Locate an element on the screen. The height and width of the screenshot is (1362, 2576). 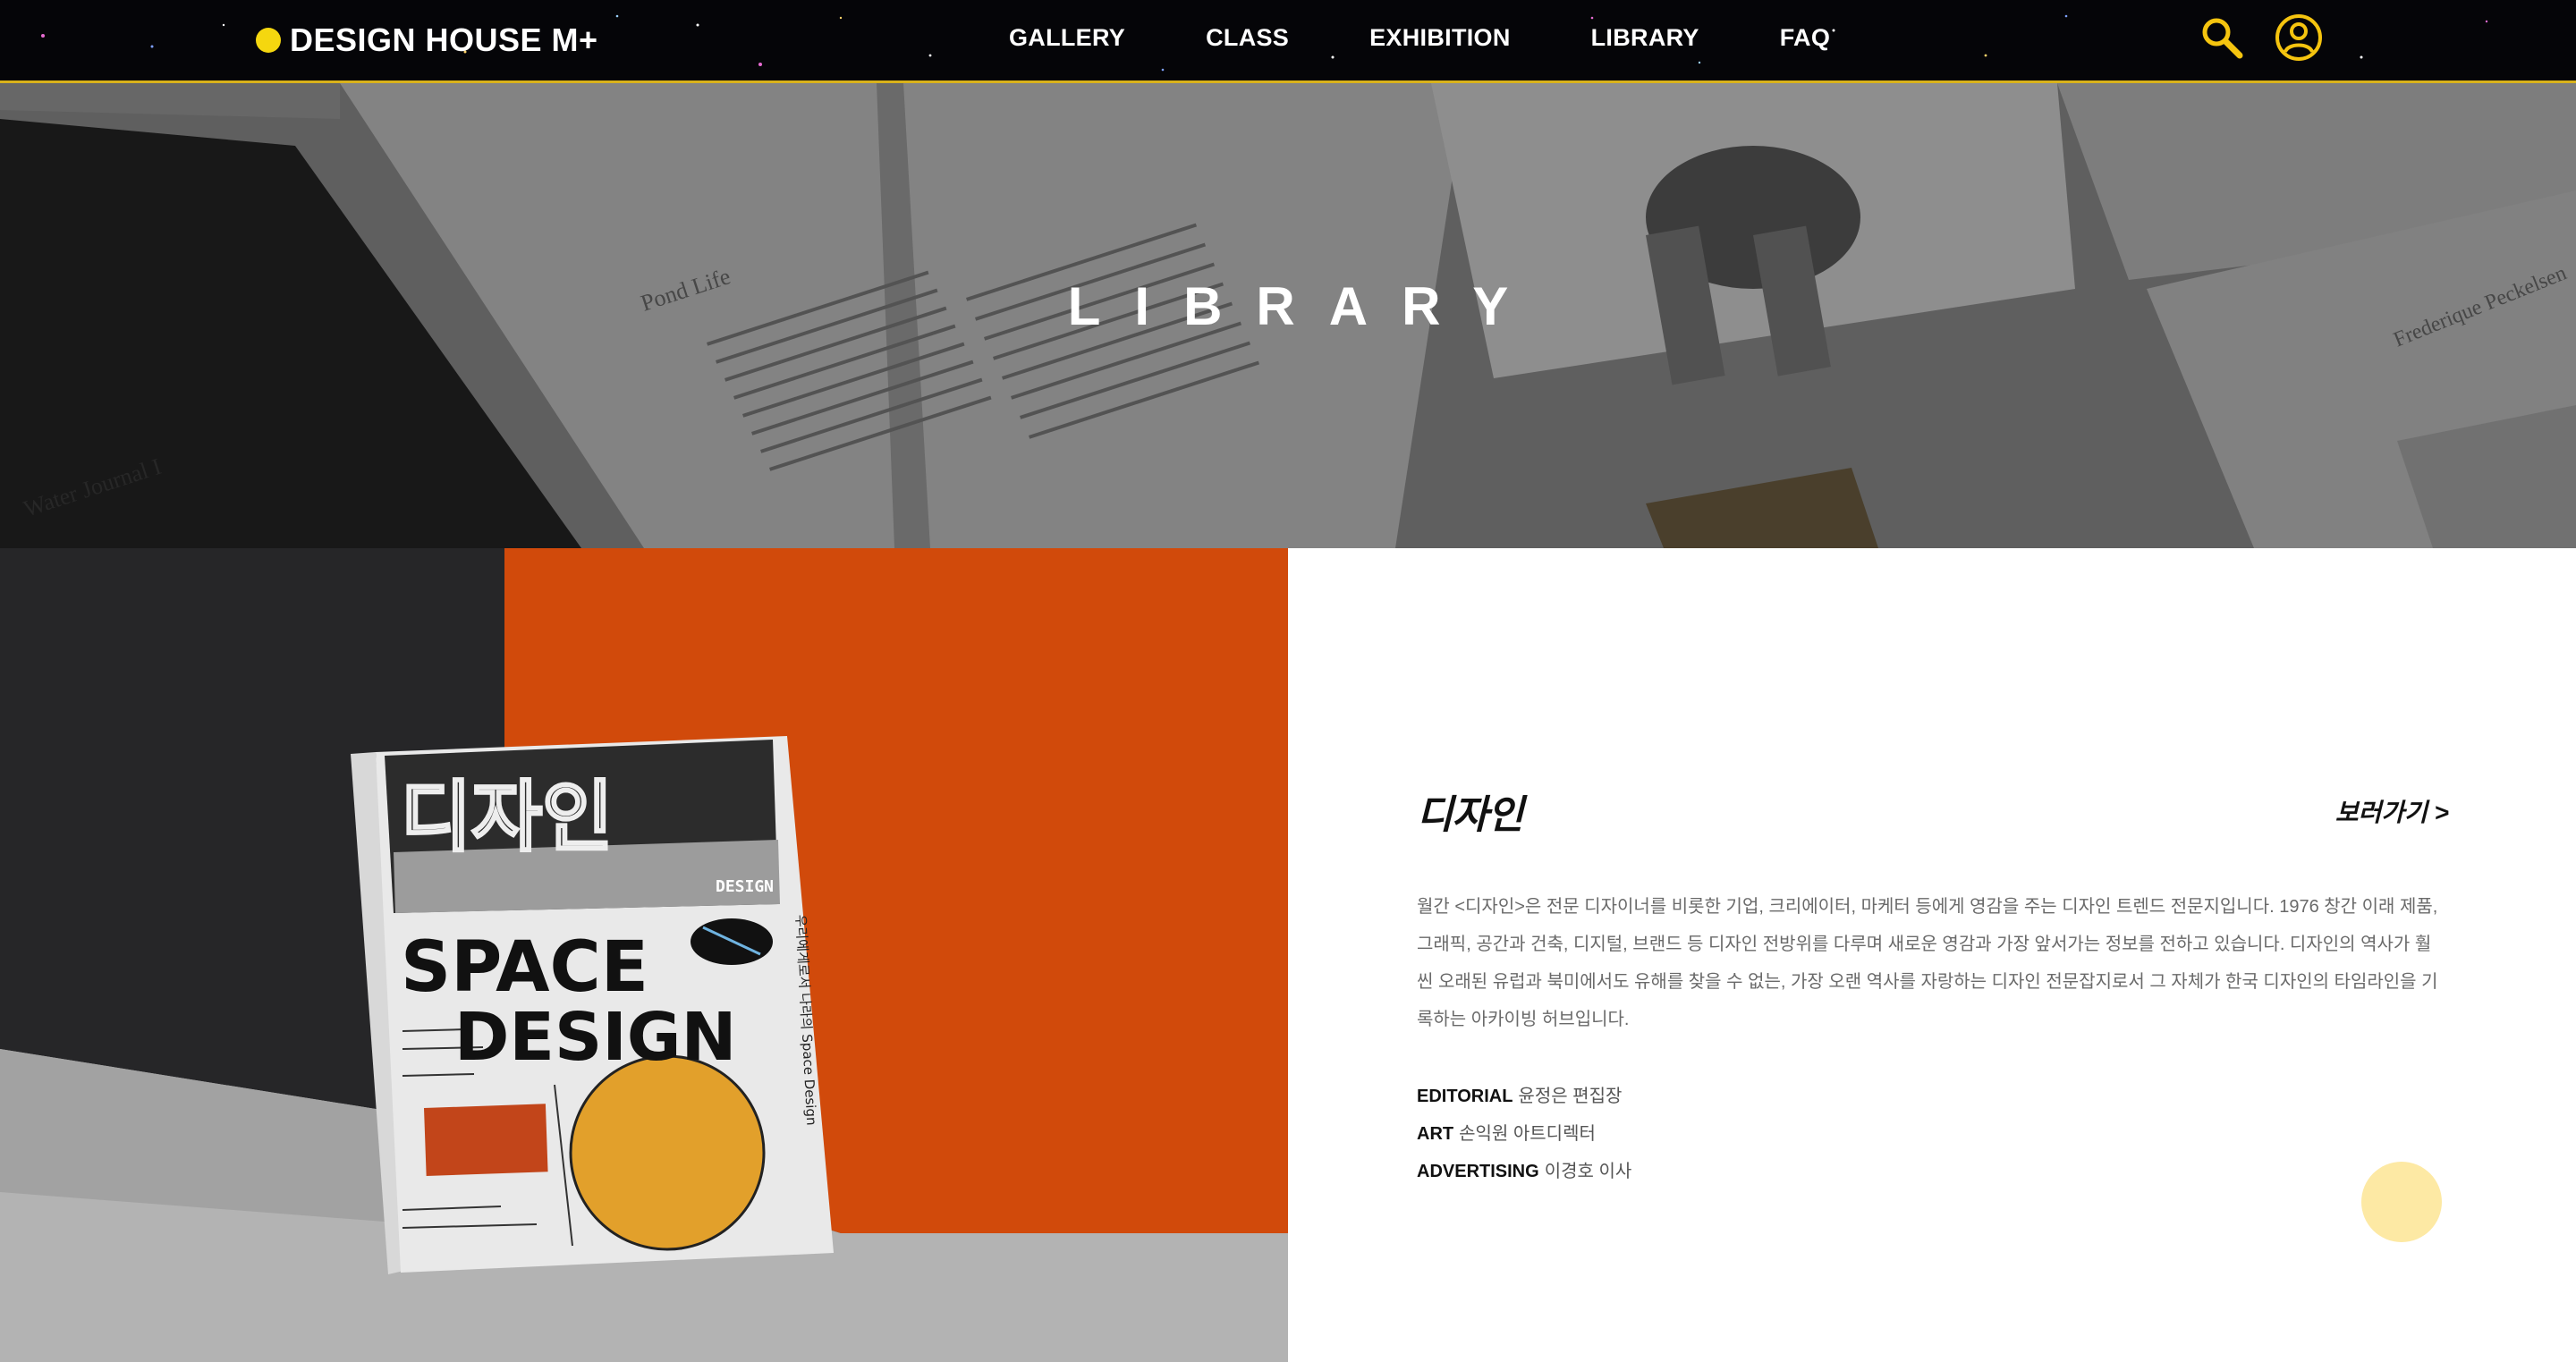
credit-role: ART is located at coordinates (1435, 1134).